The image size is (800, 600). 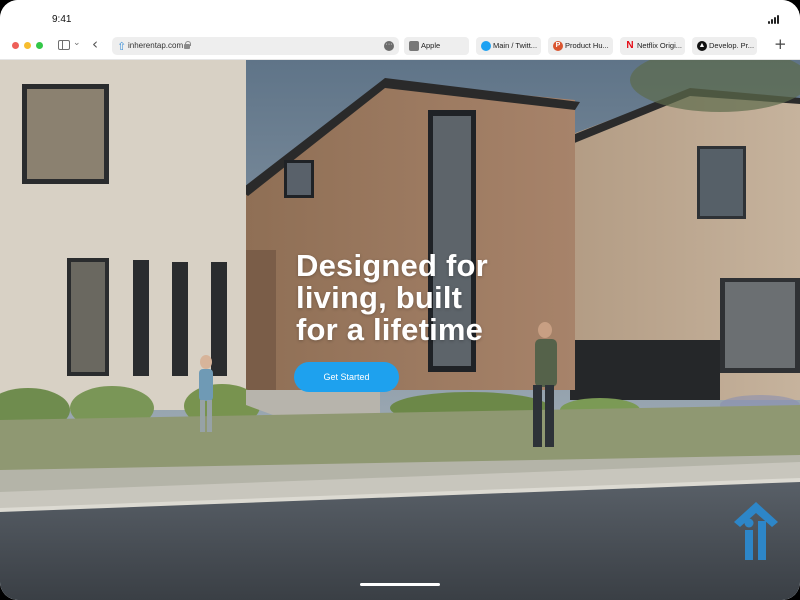 I want to click on tab-apple: Apple, so click(x=436, y=46).